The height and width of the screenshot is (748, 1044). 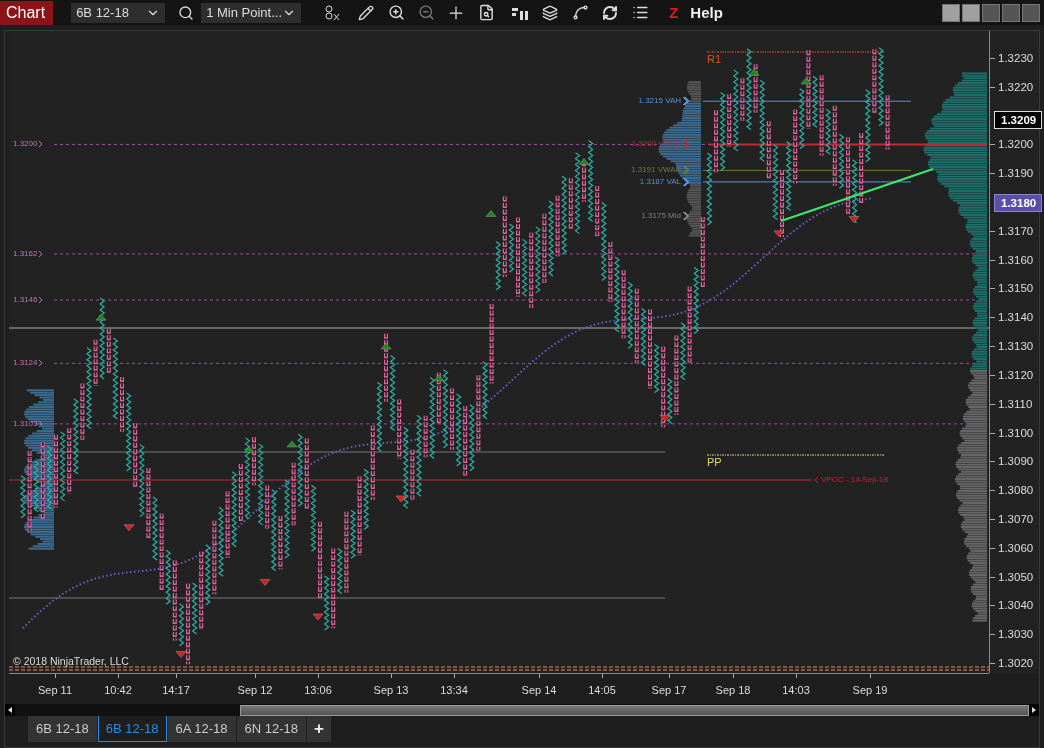 I want to click on scroll-right-button, so click(x=1034, y=710).